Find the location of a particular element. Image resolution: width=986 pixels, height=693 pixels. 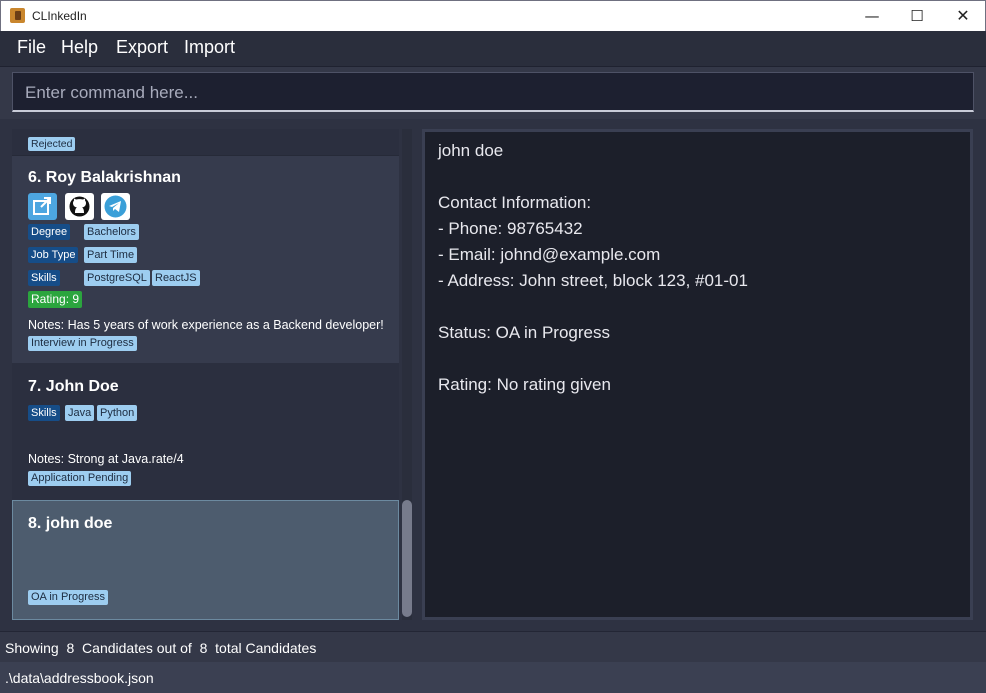

list-scrollbar is located at coordinates (407, 374).